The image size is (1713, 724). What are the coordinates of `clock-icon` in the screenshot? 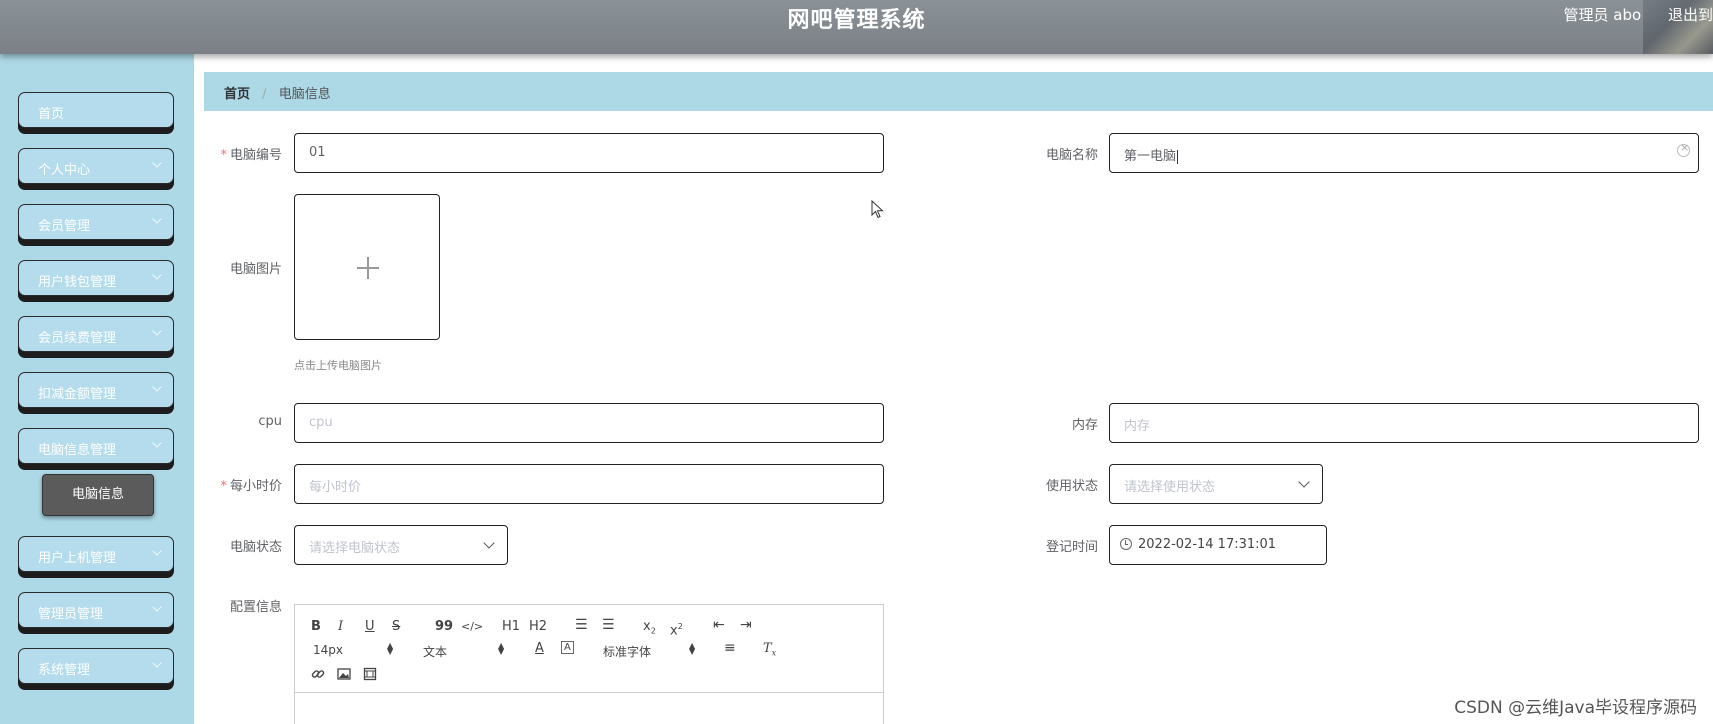 It's located at (1126, 543).